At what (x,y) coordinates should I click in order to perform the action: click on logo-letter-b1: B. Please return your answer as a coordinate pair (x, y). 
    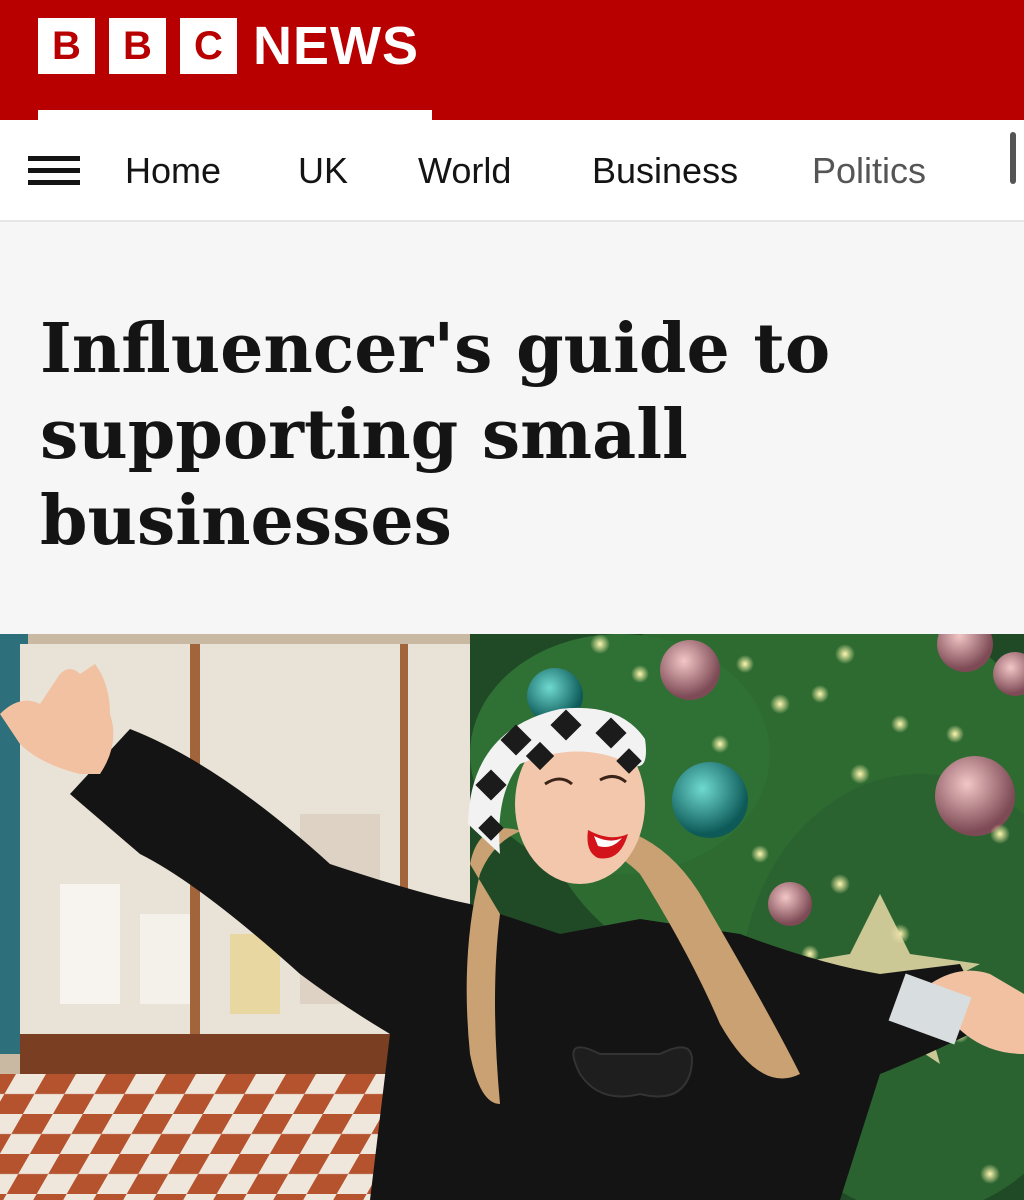
    Looking at the image, I should click on (66, 46).